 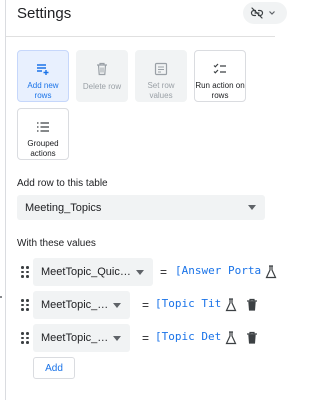 I want to click on list-icon, so click(x=43, y=126).